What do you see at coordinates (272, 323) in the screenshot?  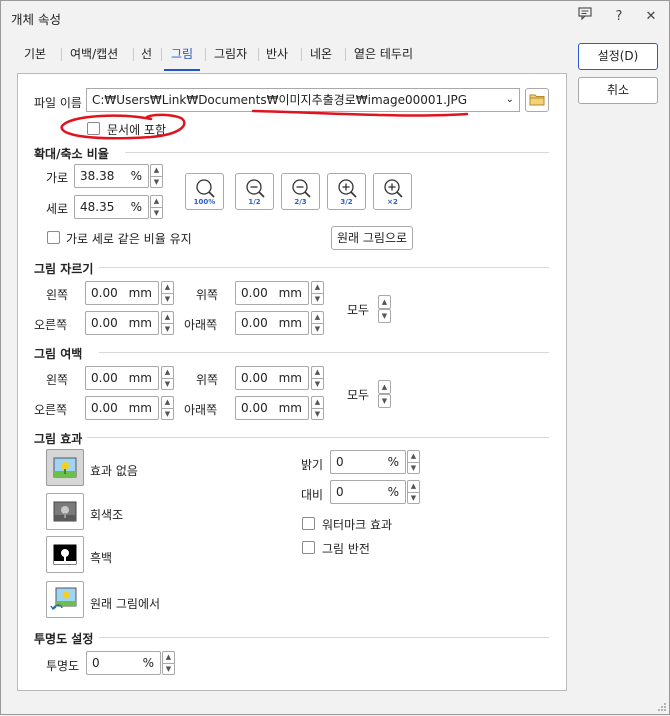 I see `crop-bottom-input: 0.00 mm` at bounding box center [272, 323].